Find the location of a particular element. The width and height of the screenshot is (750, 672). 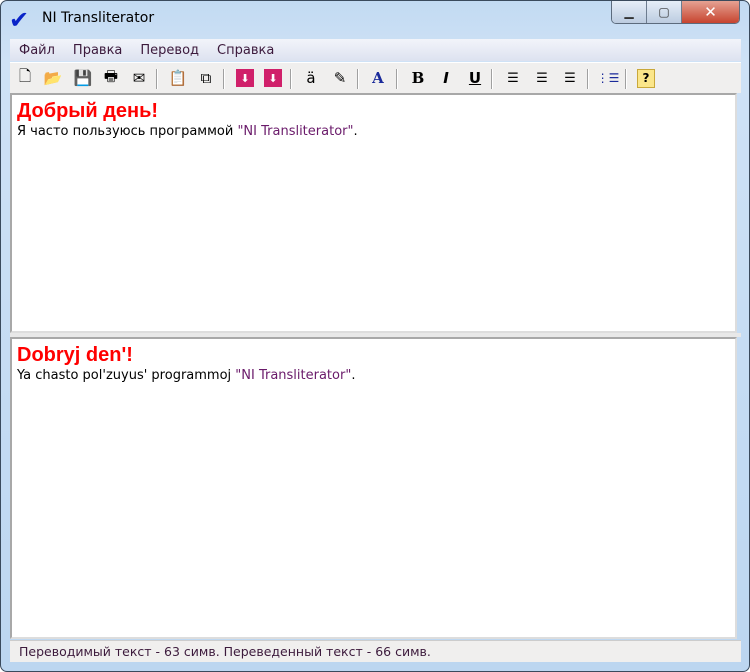

align-left-button: ☰ is located at coordinates (513, 78).